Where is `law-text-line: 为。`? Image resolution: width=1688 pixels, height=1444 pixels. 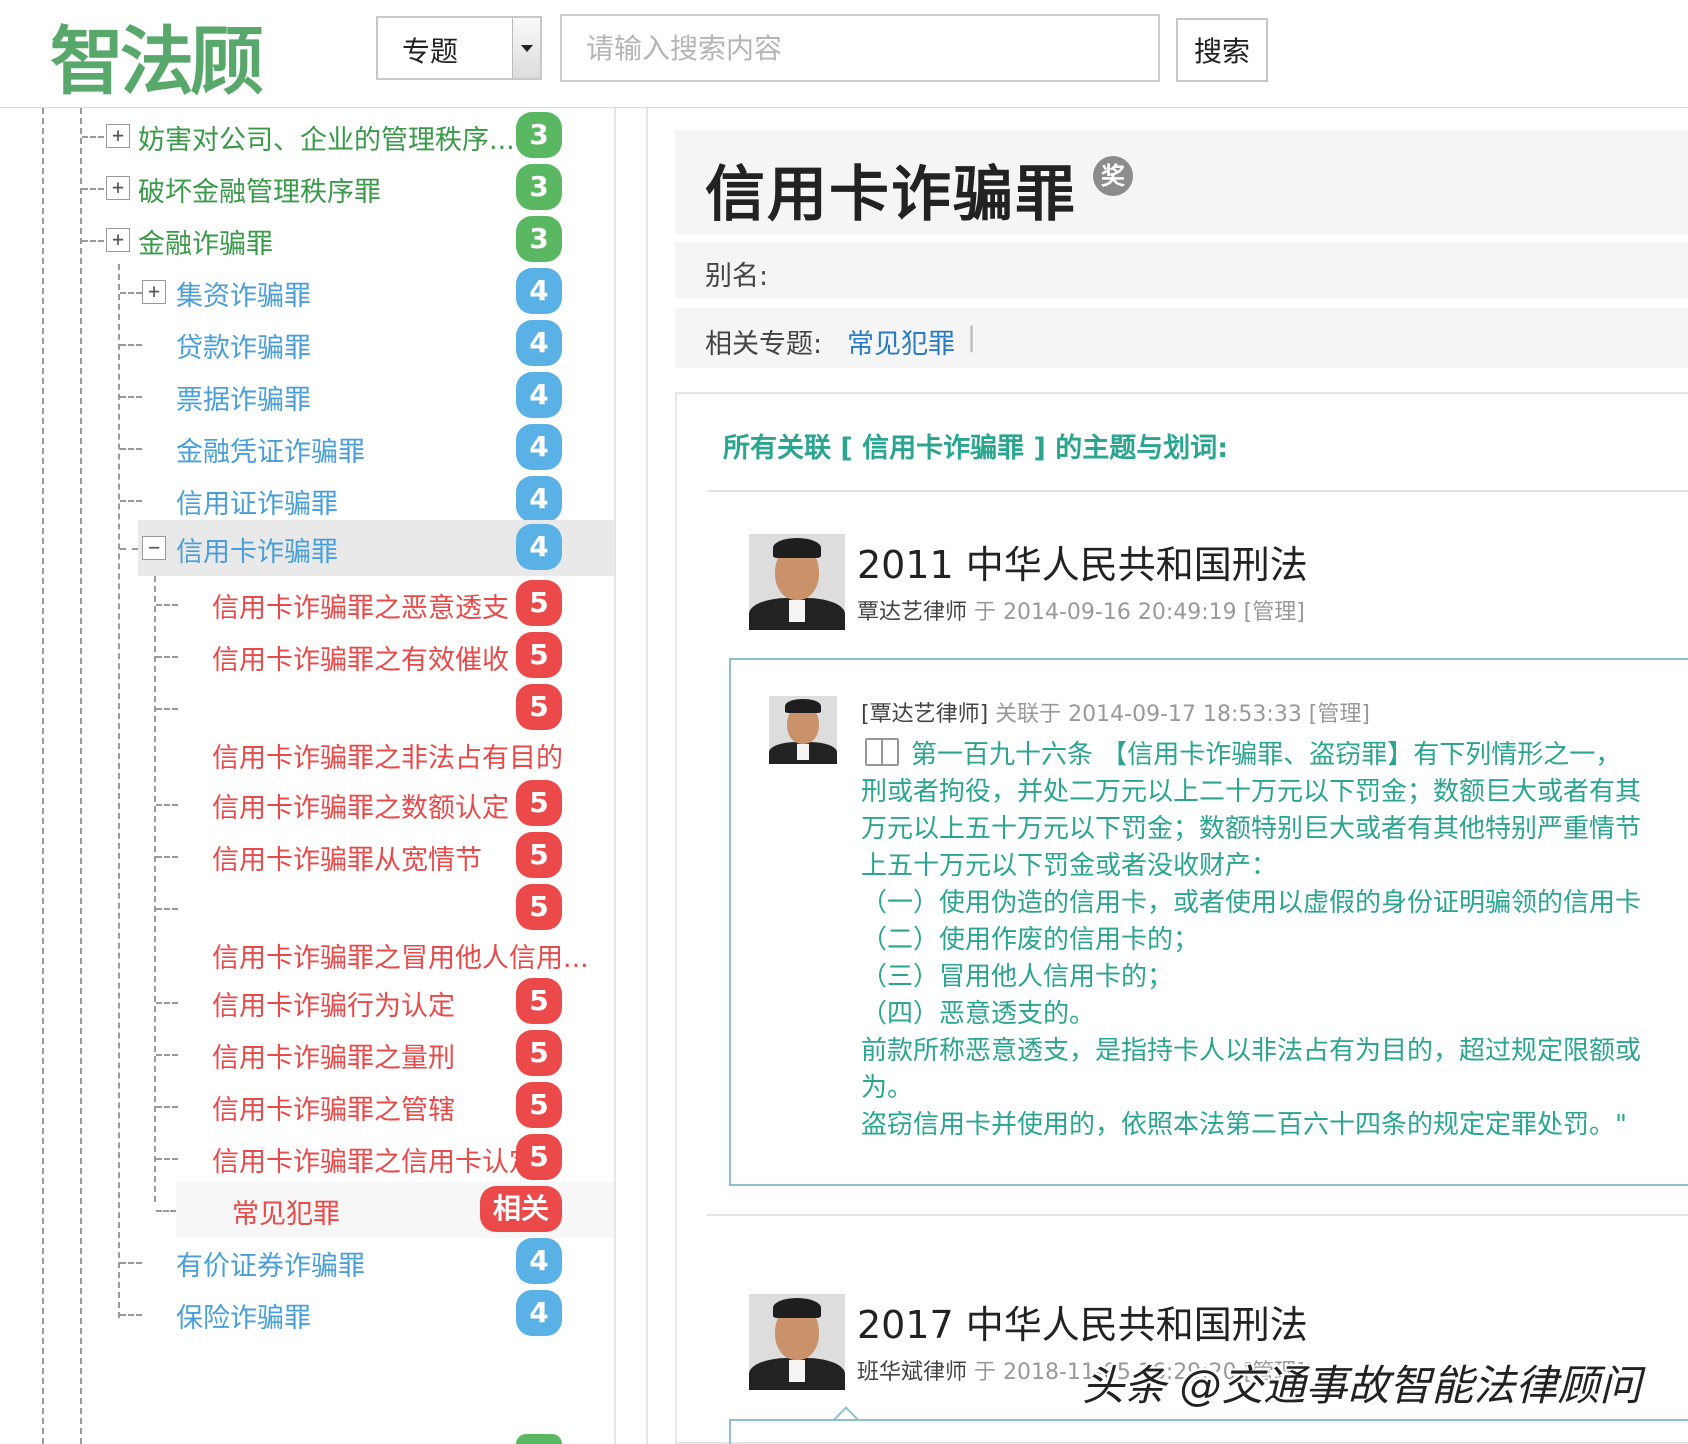
law-text-line: 为。 is located at coordinates (887, 1088).